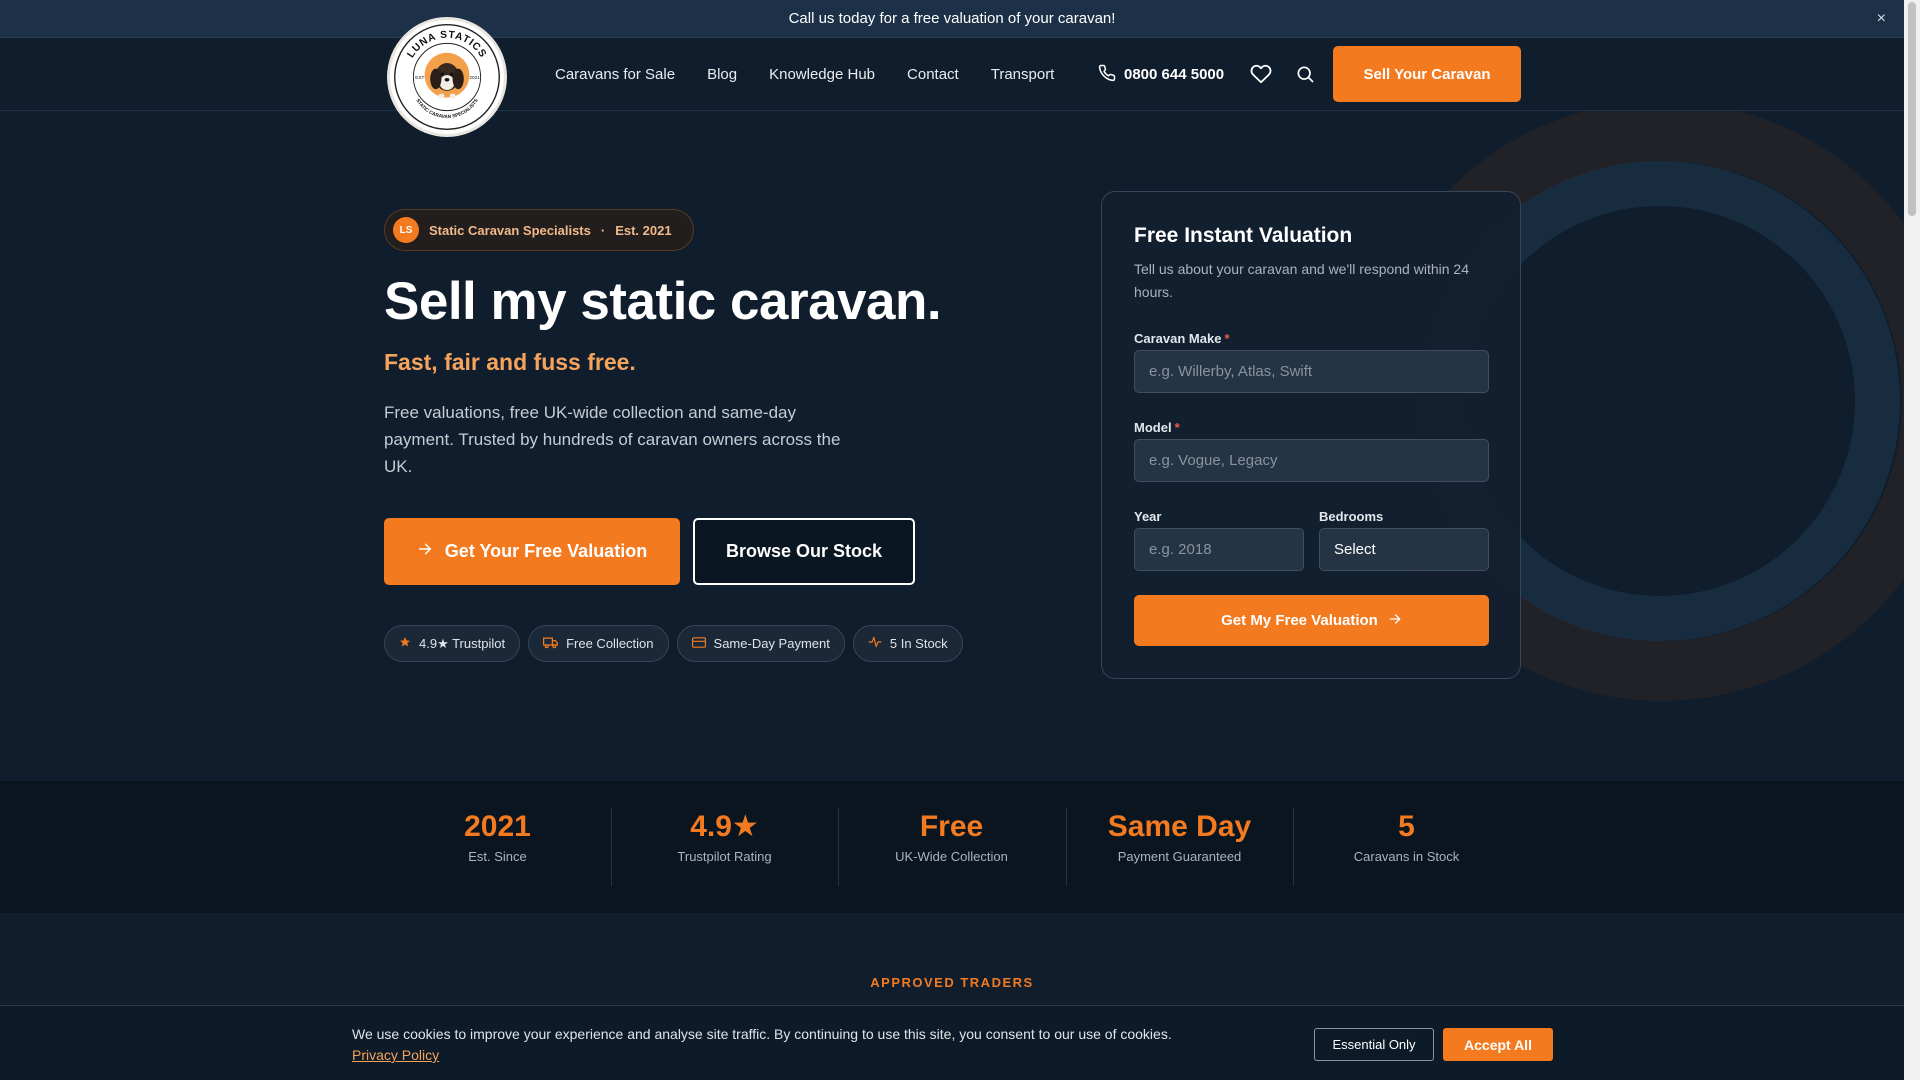  What do you see at coordinates (1219, 549) in the screenshot?
I see `year-input` at bounding box center [1219, 549].